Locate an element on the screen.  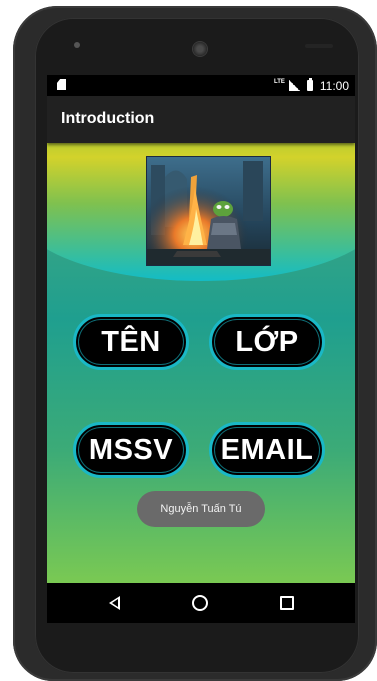
signal-icon is located at coordinates (294, 85).